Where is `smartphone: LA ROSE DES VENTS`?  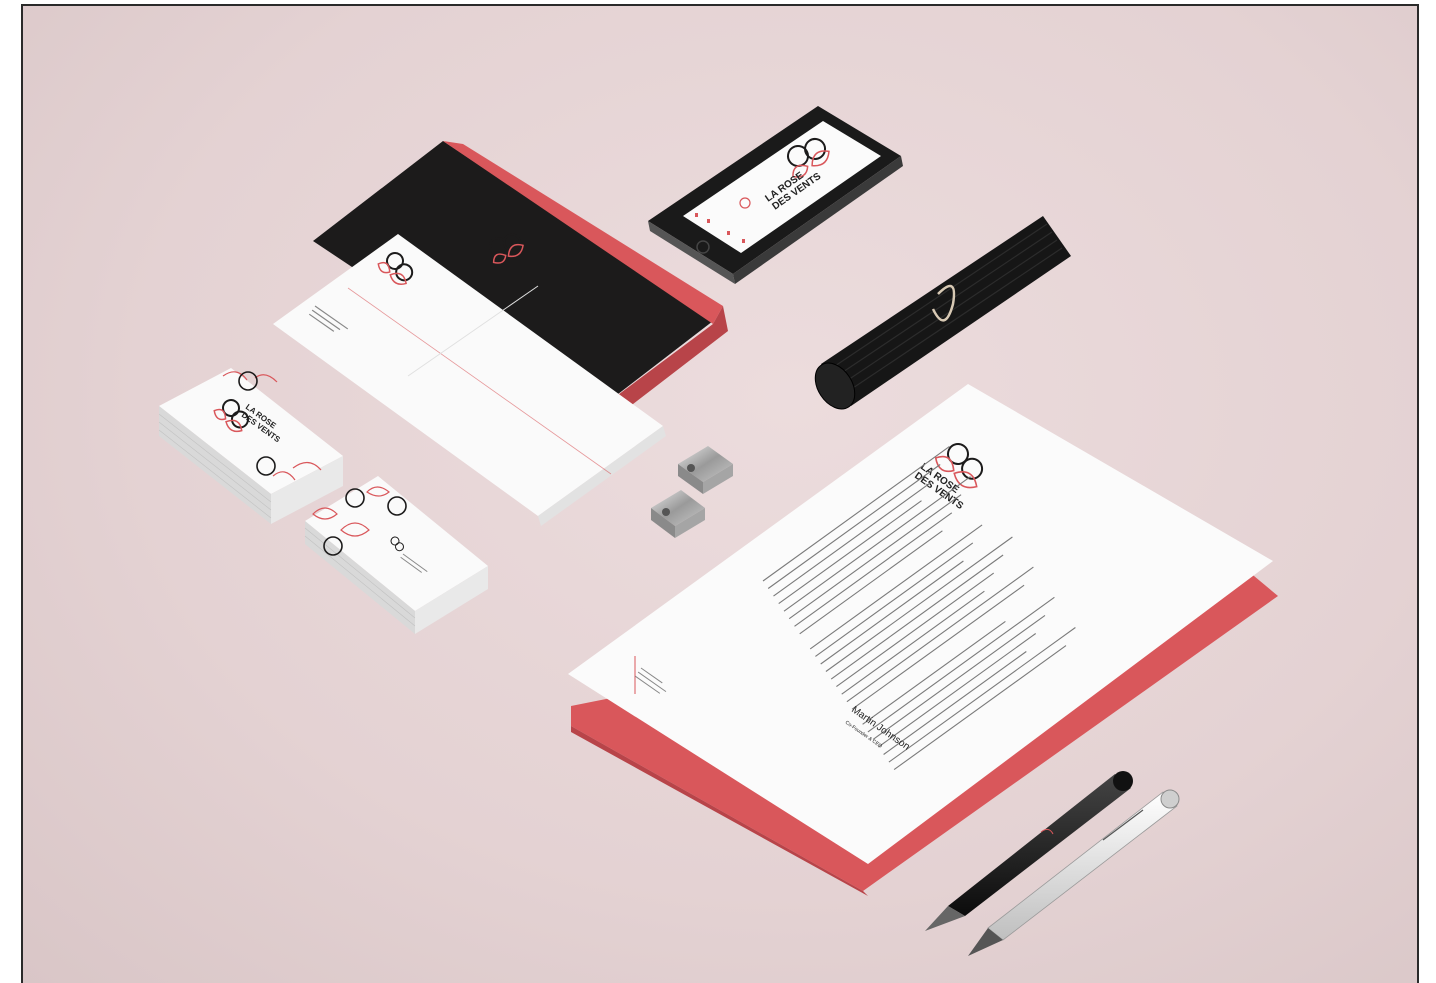
smartphone: LA ROSE DES VENTS is located at coordinates (775, 195).